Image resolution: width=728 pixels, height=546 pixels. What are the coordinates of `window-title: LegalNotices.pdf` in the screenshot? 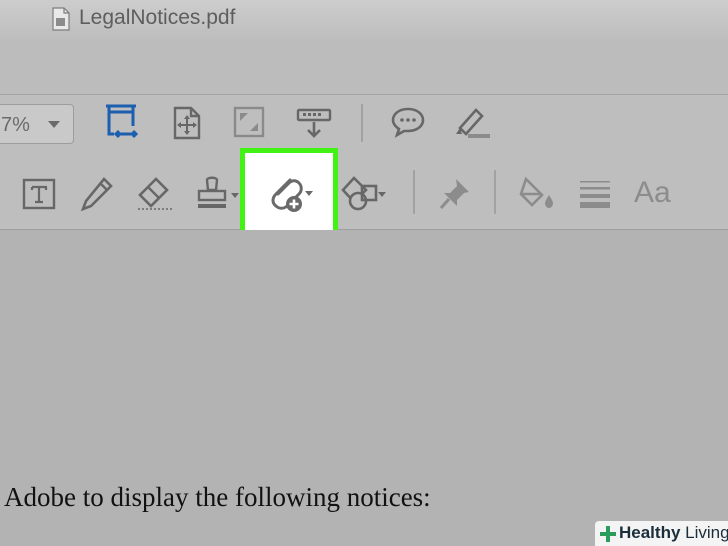 It's located at (157, 17).